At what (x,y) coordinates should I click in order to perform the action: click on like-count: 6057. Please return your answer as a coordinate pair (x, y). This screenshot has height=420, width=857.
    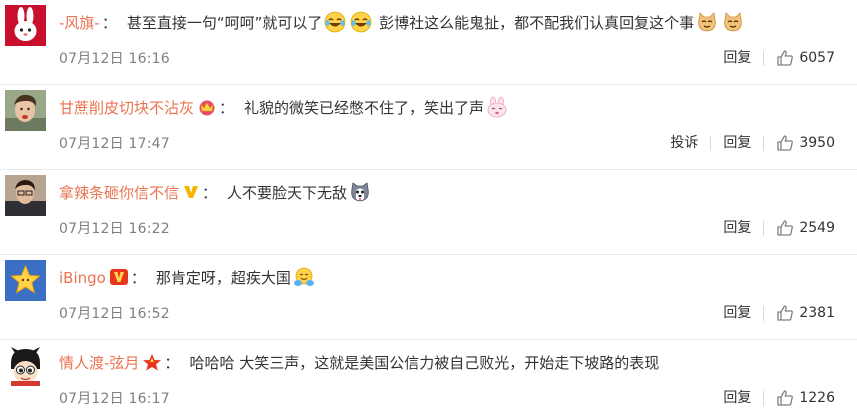
    Looking at the image, I should click on (817, 58).